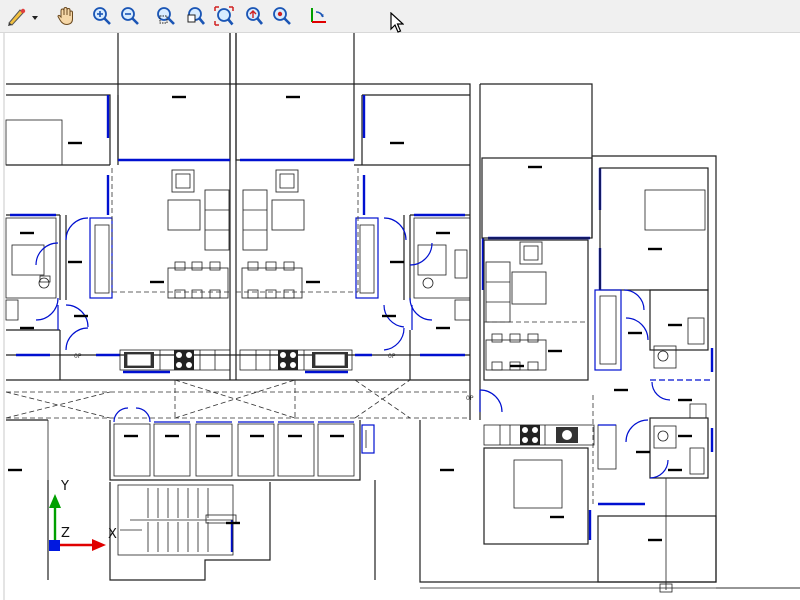 The image size is (800, 600). I want to click on edit-pencil-dropdown-button, so click(23, 16).